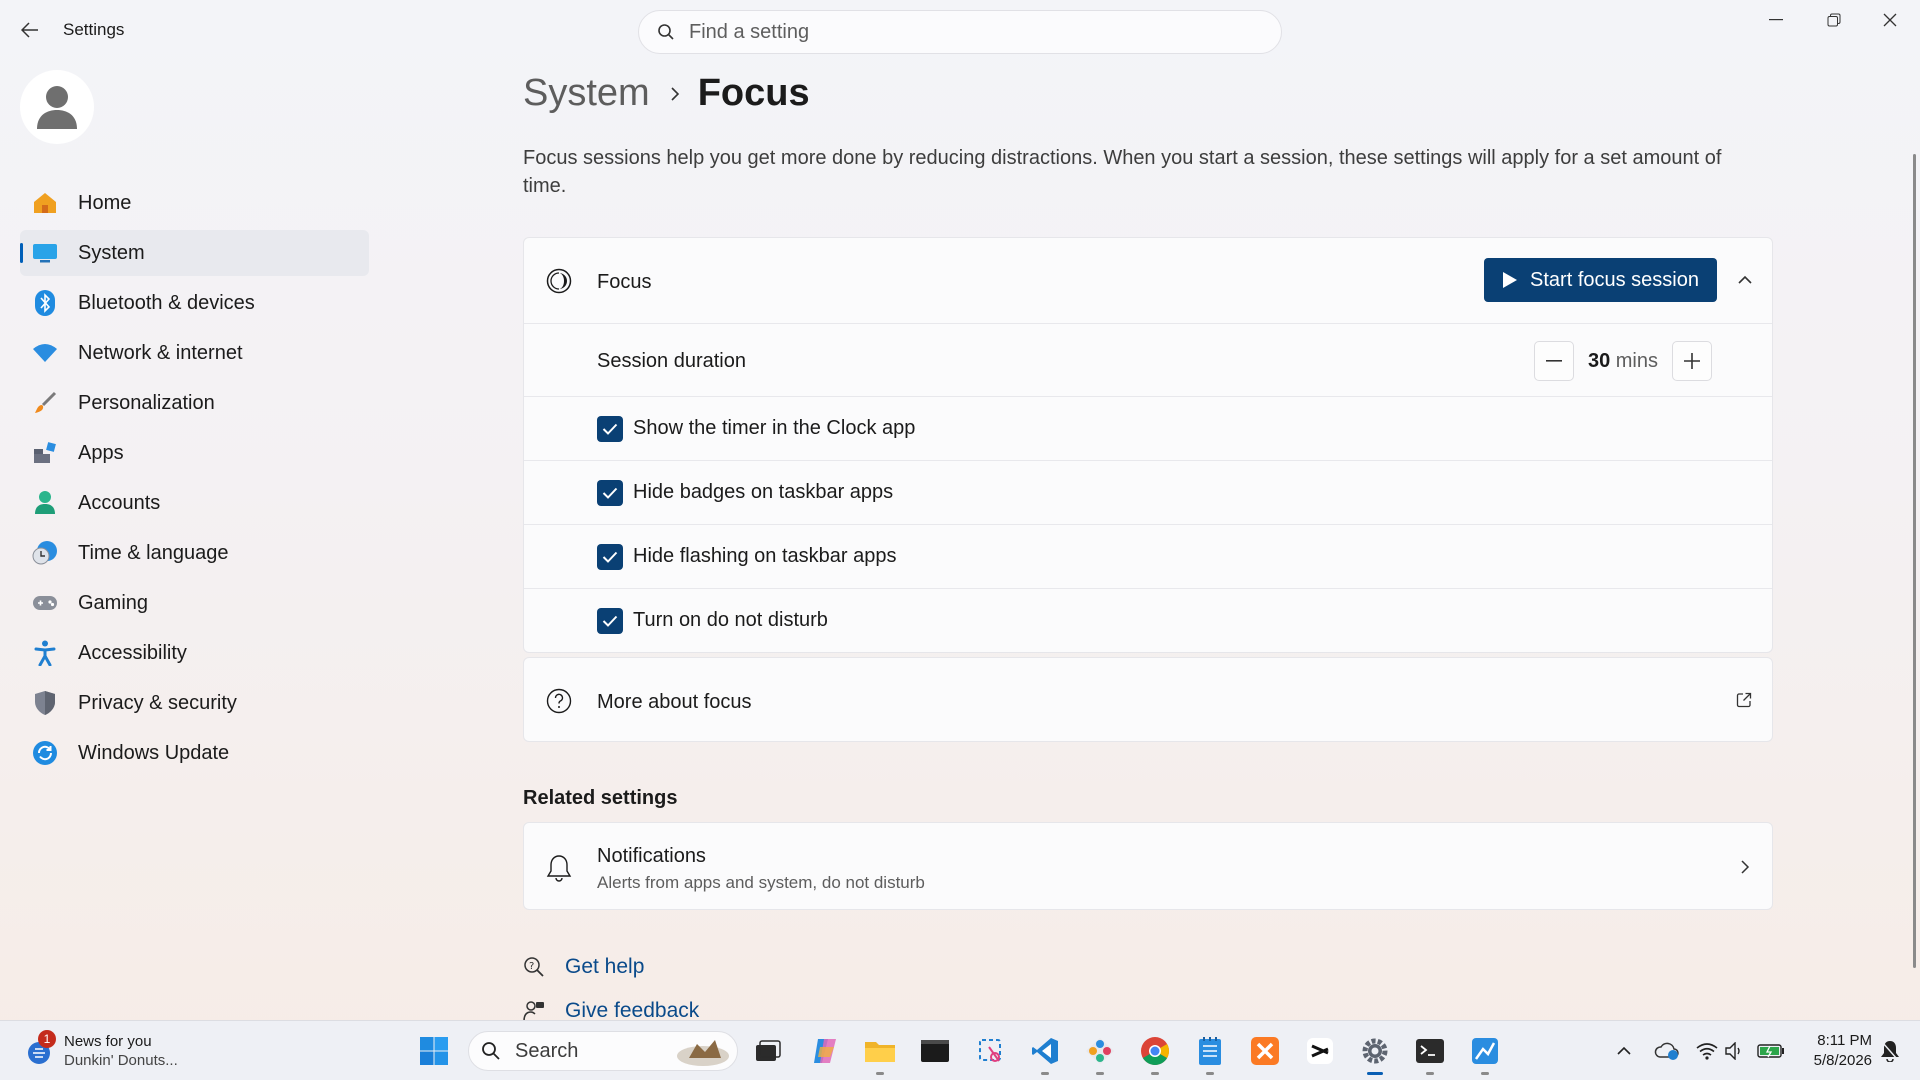 The width and height of the screenshot is (1920, 1080). I want to click on option-label: Show the timer in the Clock app, so click(774, 428).